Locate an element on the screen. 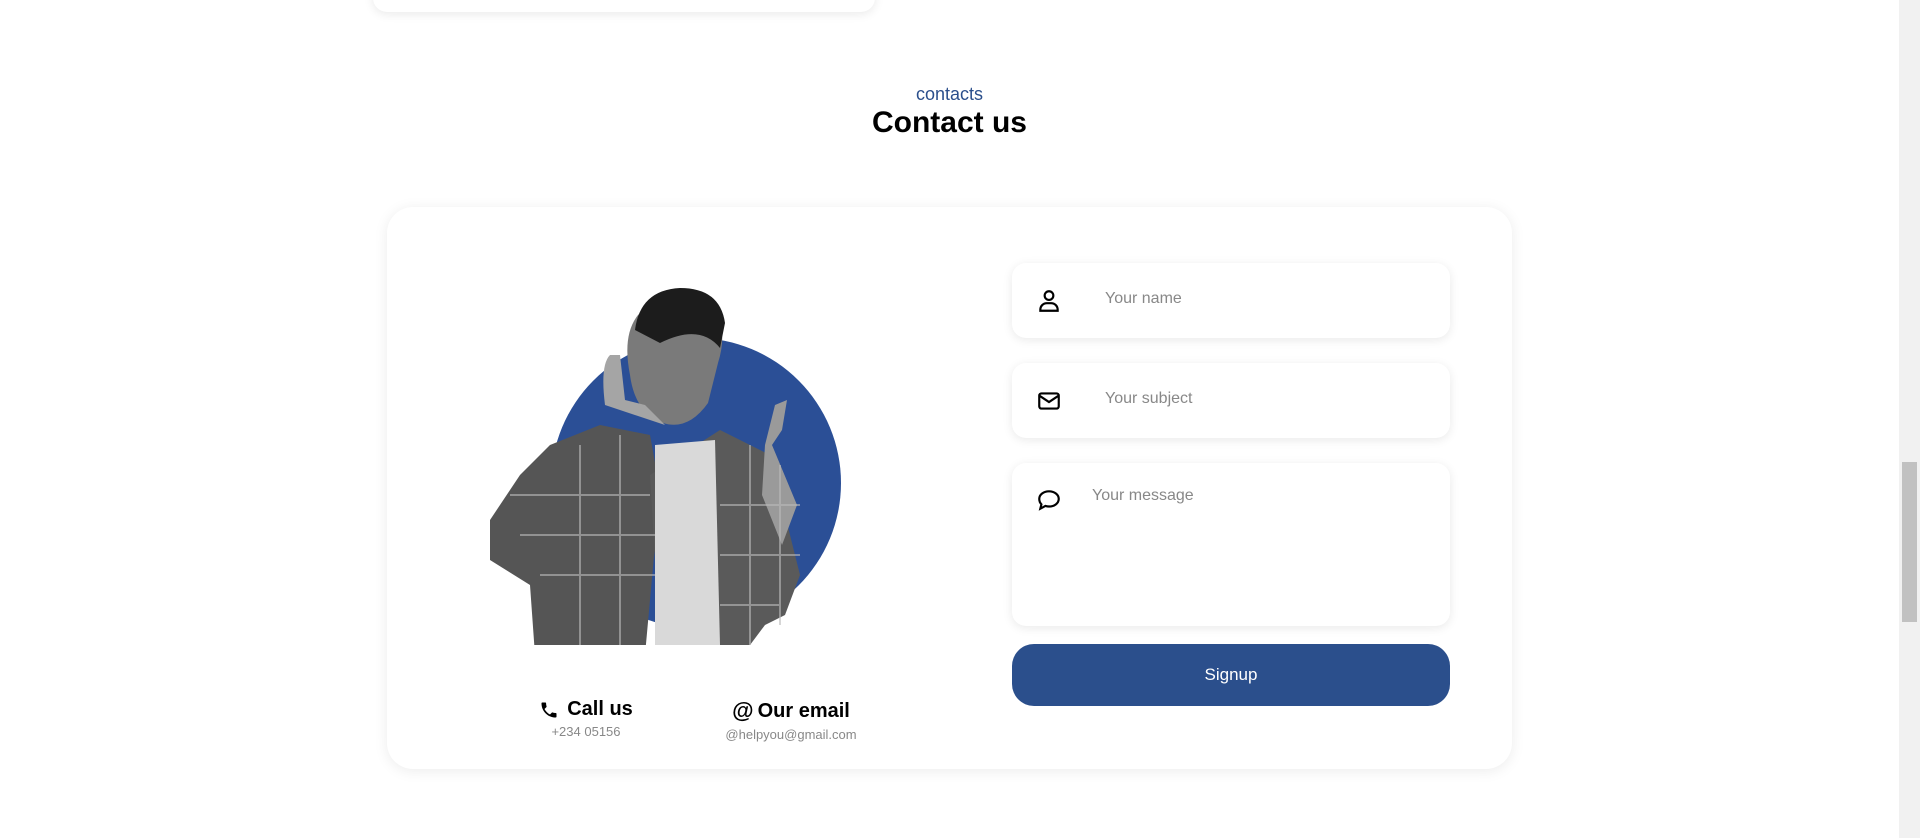 This screenshot has height=838, width=1920. previous-card is located at coordinates (624, 6).